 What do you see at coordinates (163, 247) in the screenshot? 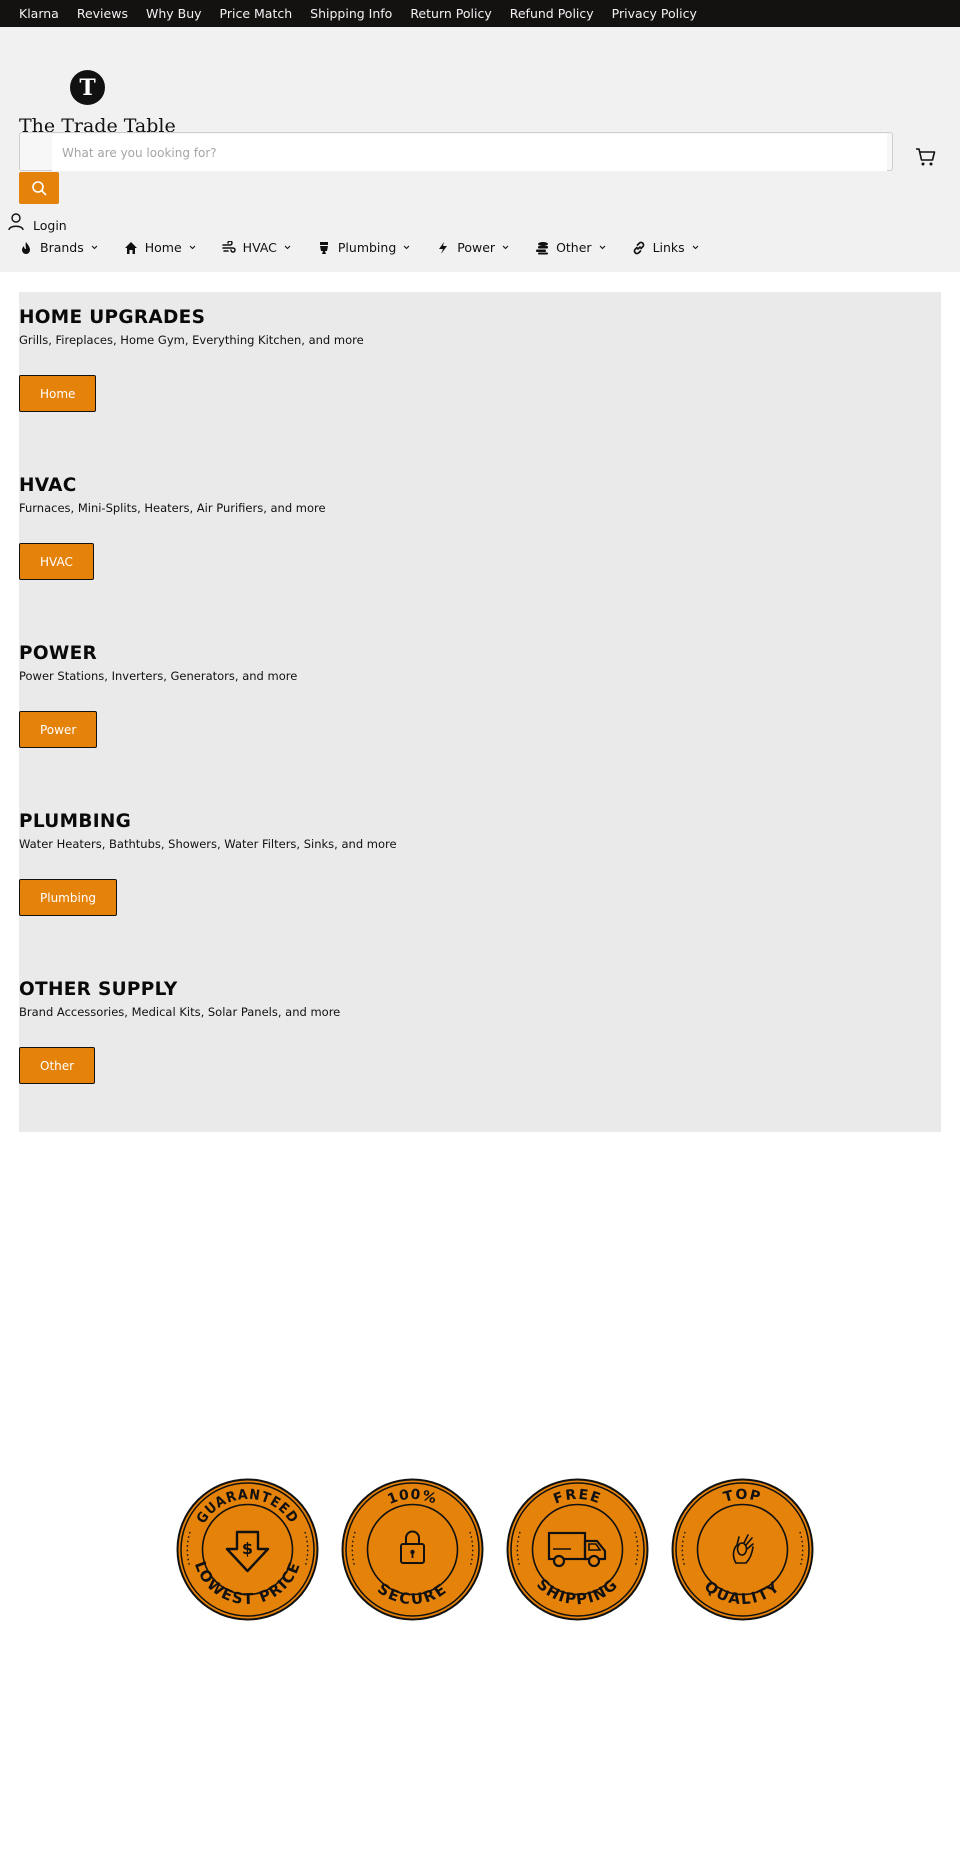
I see `nav-label-home: Home` at bounding box center [163, 247].